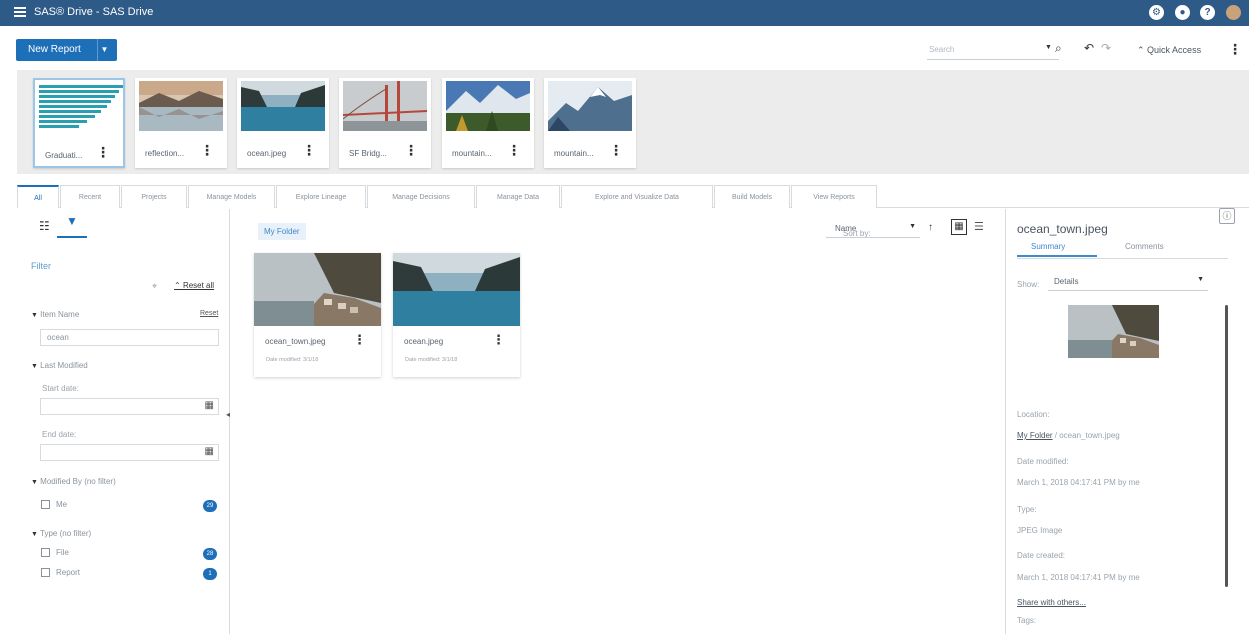 This screenshot has height=634, width=1249. I want to click on details-title: ocean_town.jpeg, so click(1062, 229).